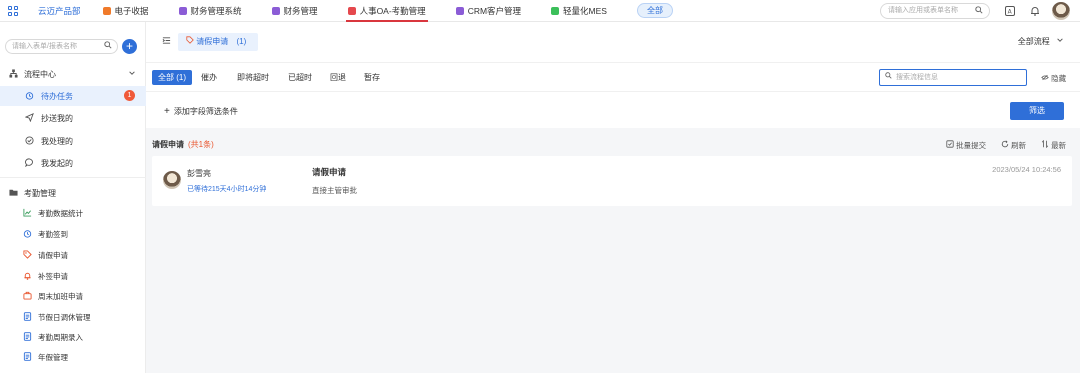 This screenshot has width=1080, height=373. I want to click on filter-button: 筛选, so click(1037, 111).